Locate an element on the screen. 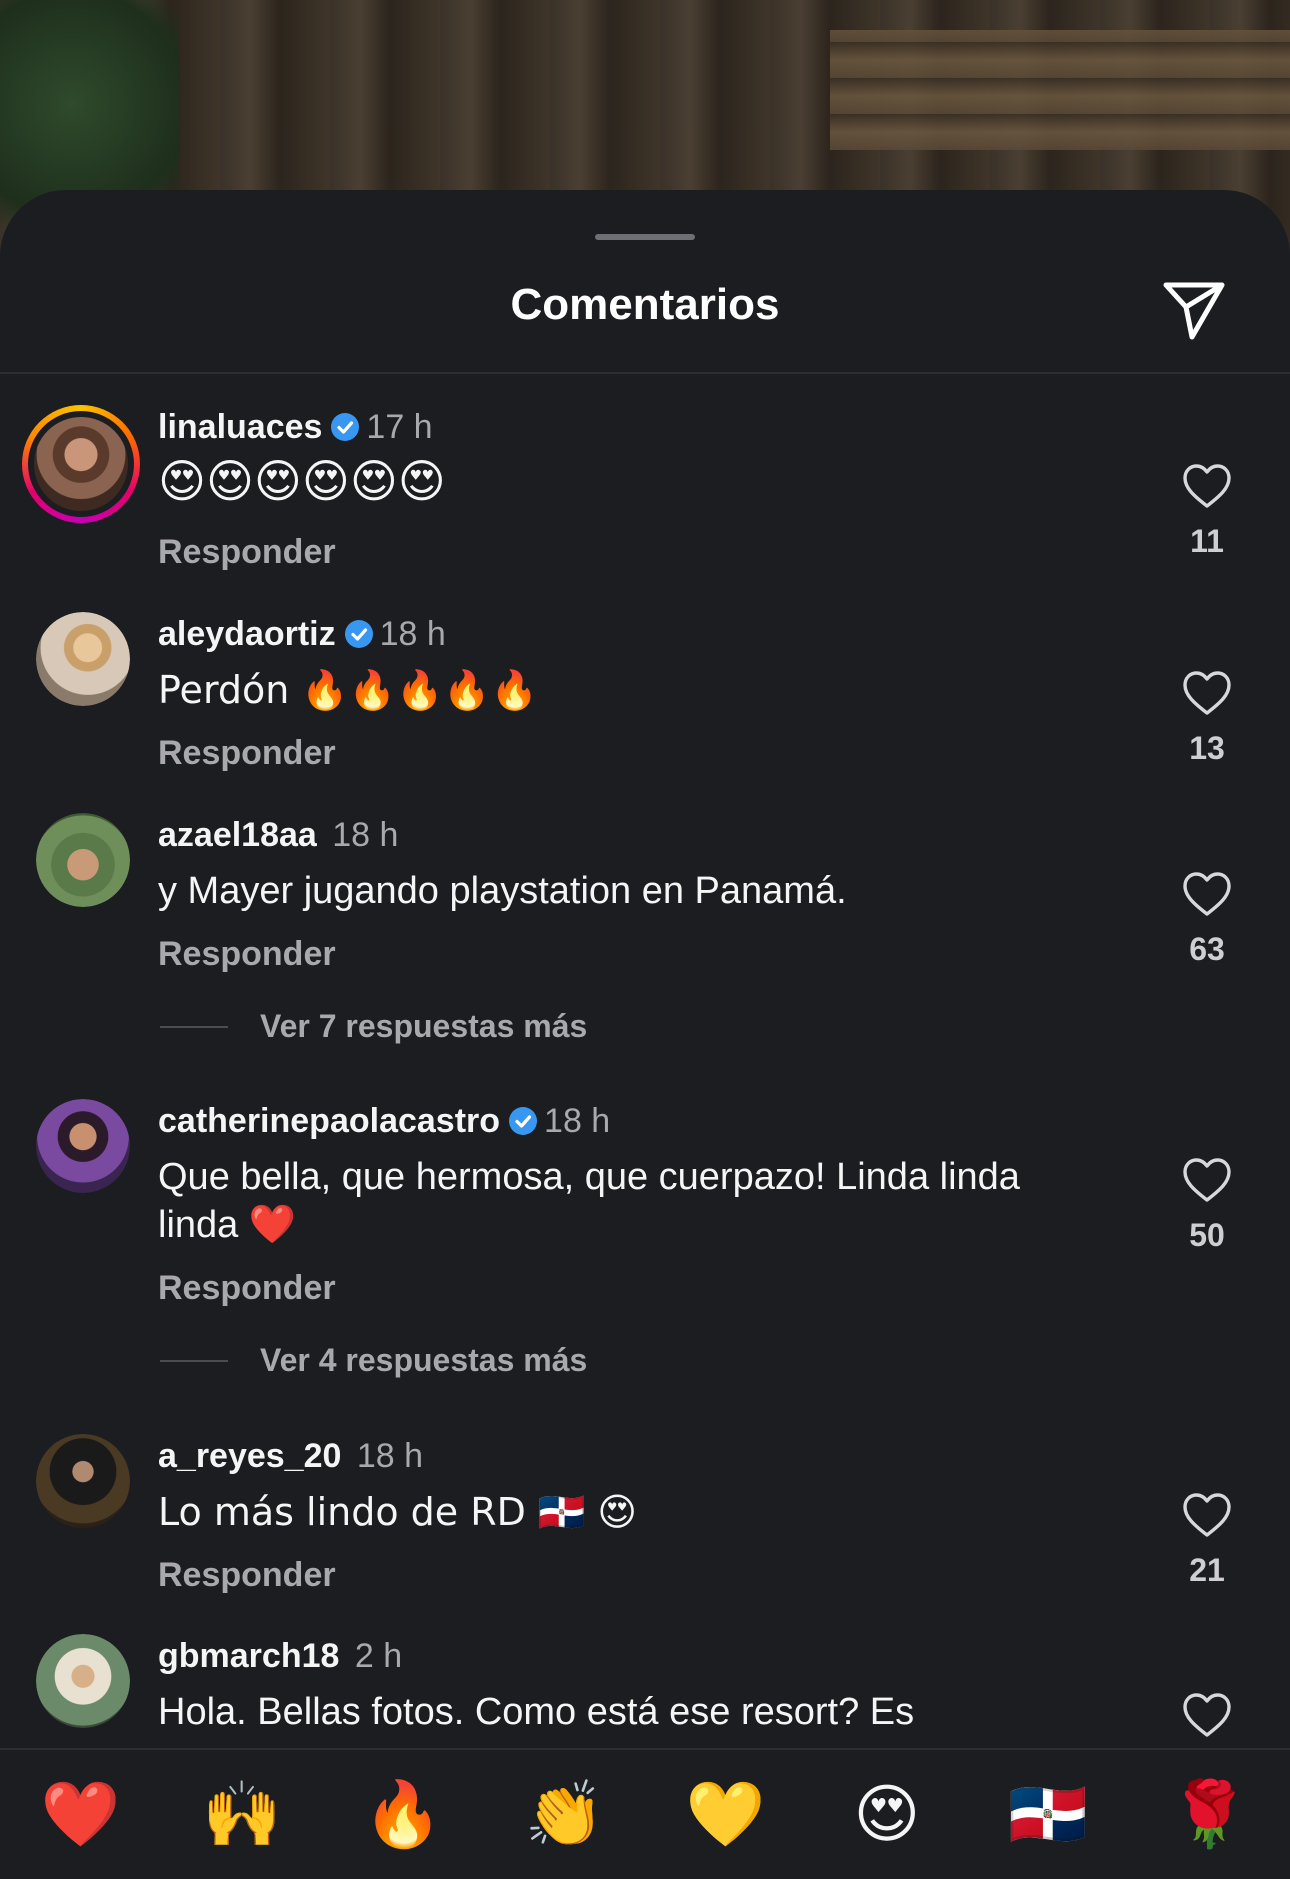  like-count: 21 is located at coordinates (1207, 1570).